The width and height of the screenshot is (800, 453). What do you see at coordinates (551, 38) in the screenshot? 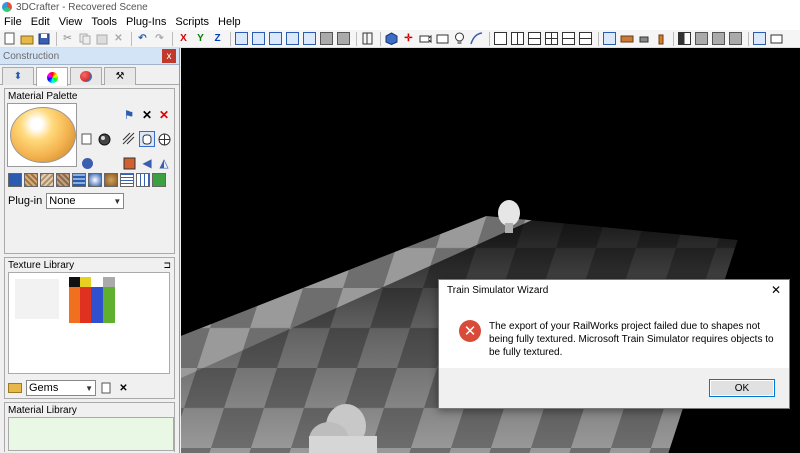
I see `view-quad-icon` at bounding box center [551, 38].